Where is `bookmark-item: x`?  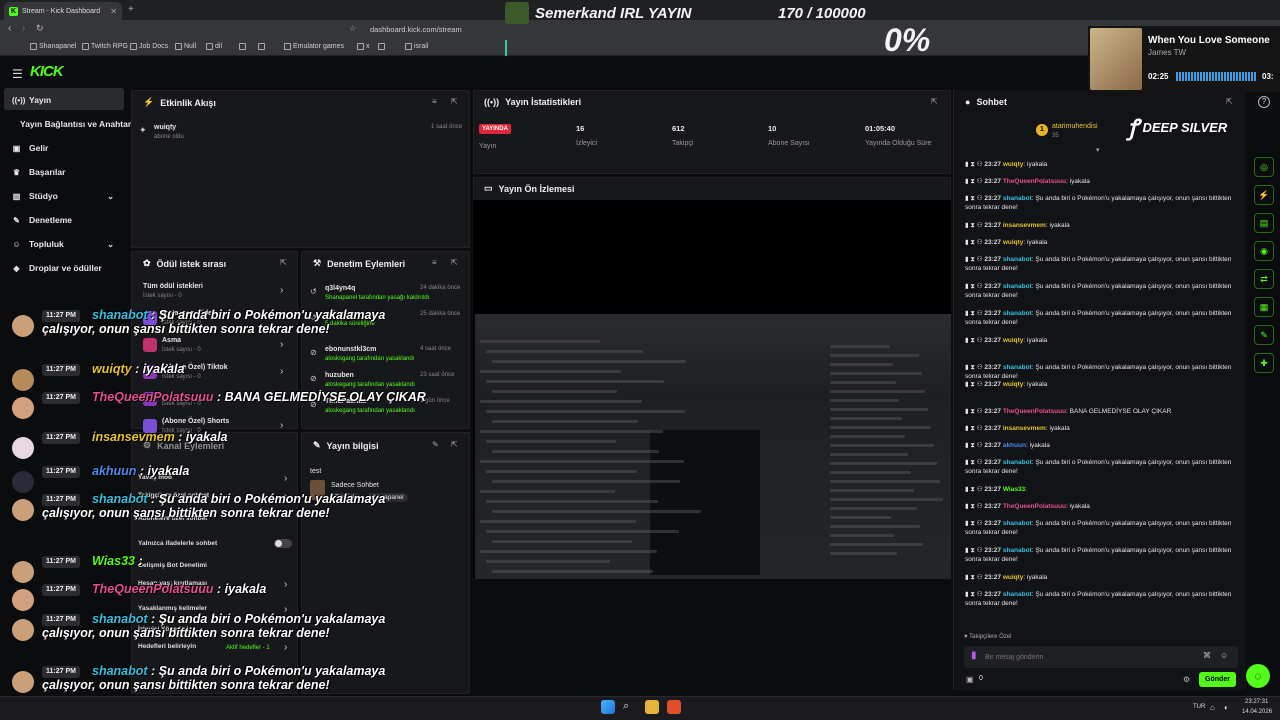 bookmark-item: x is located at coordinates (363, 46).